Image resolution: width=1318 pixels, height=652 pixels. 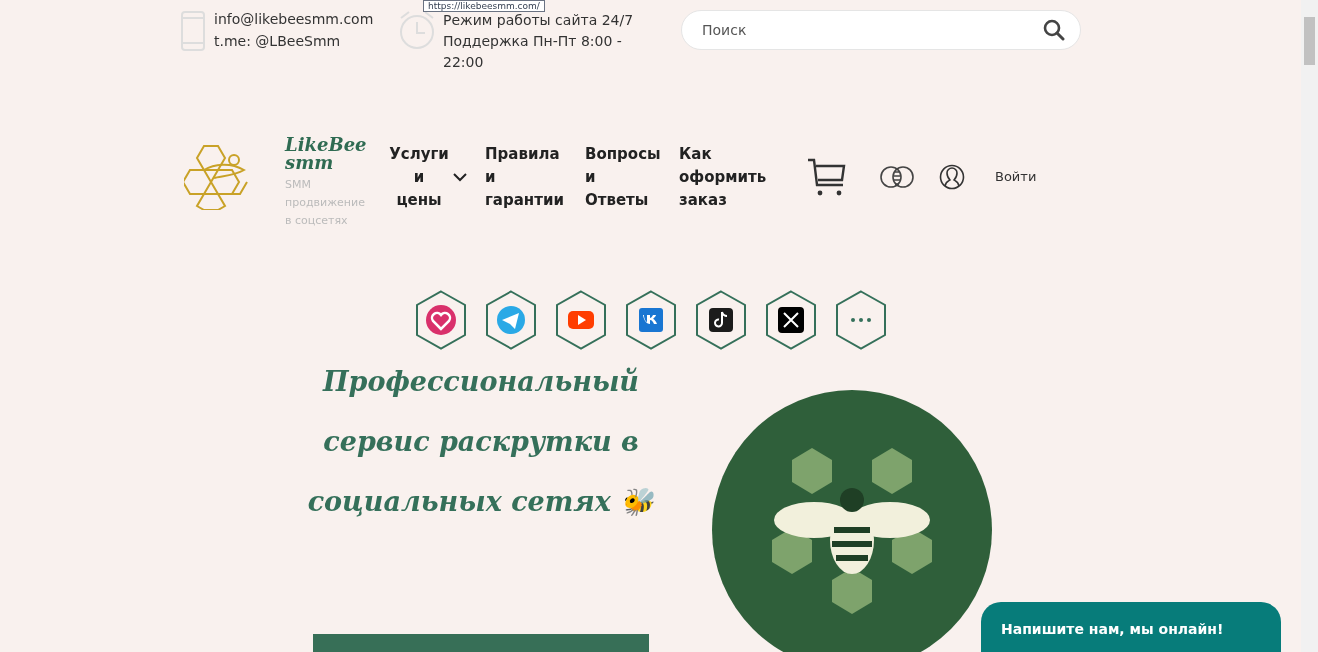 What do you see at coordinates (484, 6) in the screenshot?
I see `tooltip: https://likebeesmm.com/` at bounding box center [484, 6].